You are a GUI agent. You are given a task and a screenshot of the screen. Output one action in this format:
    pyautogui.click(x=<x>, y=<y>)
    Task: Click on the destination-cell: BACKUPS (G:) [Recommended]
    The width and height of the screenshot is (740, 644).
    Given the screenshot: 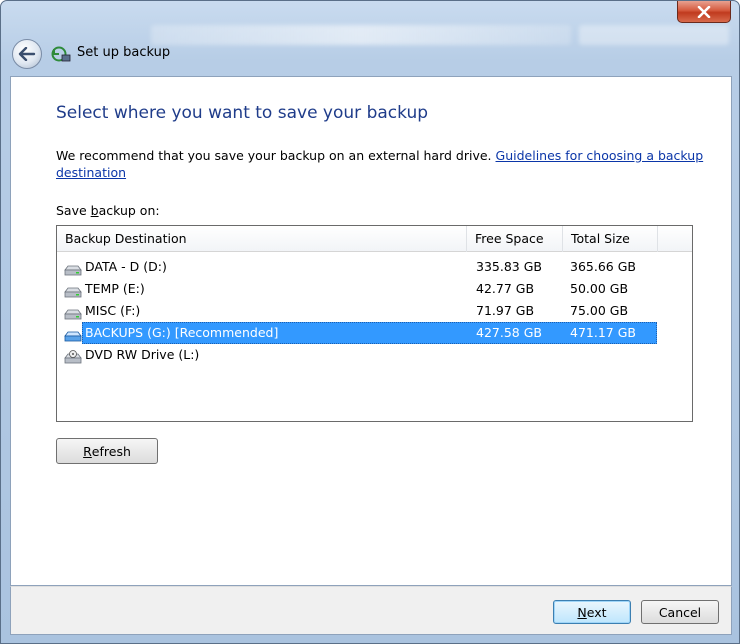 What is the action you would take?
    pyautogui.click(x=182, y=332)
    